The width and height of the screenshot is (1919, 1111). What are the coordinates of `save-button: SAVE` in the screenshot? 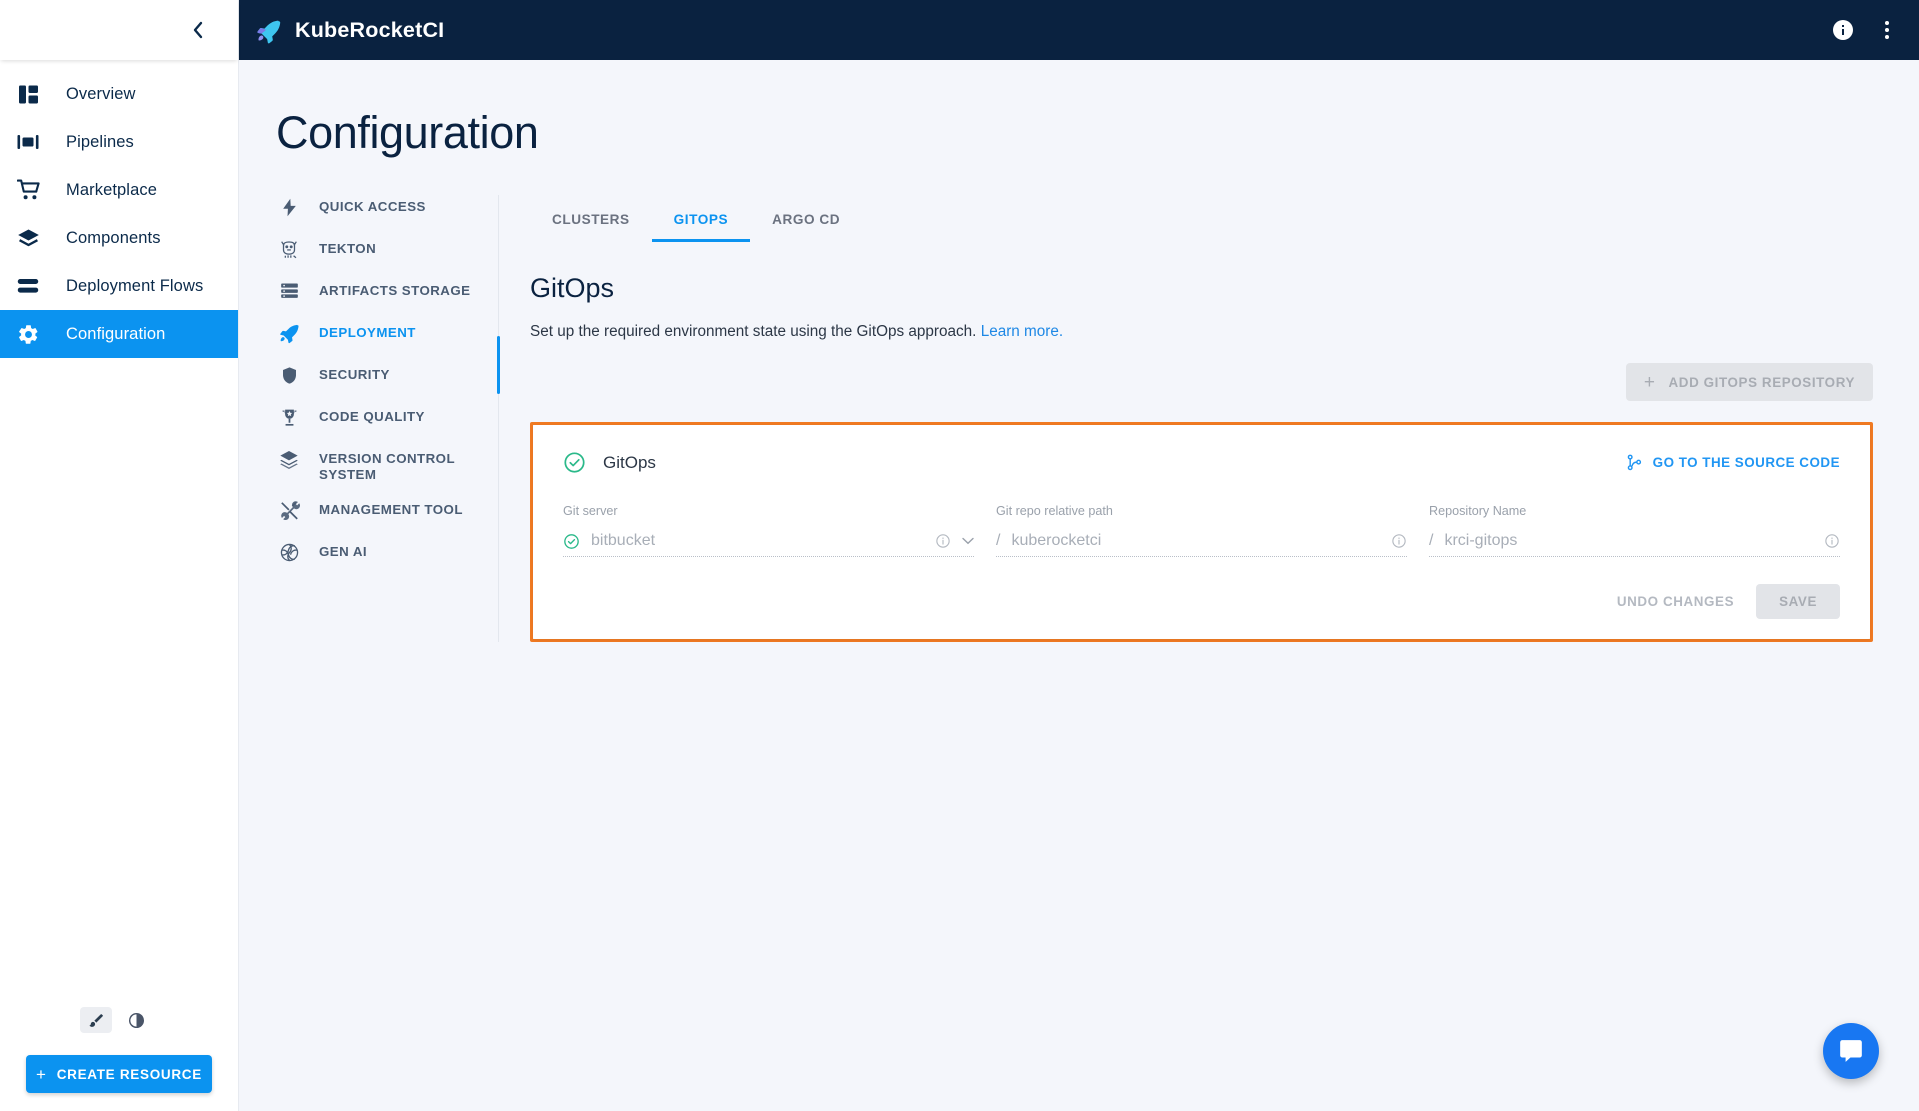 It's located at (1798, 601).